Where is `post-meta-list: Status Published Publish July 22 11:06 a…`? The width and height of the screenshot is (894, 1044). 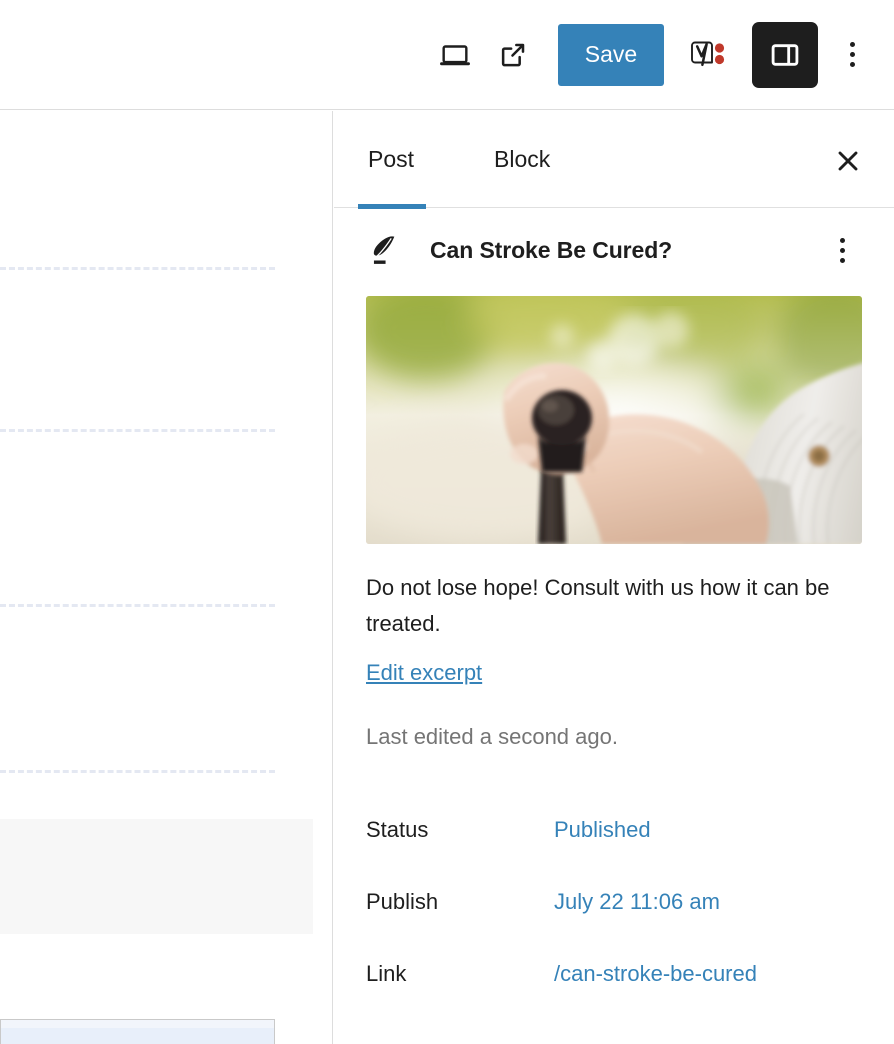 post-meta-list: Status Published Publish July 22 11:06 a… is located at coordinates (614, 902).